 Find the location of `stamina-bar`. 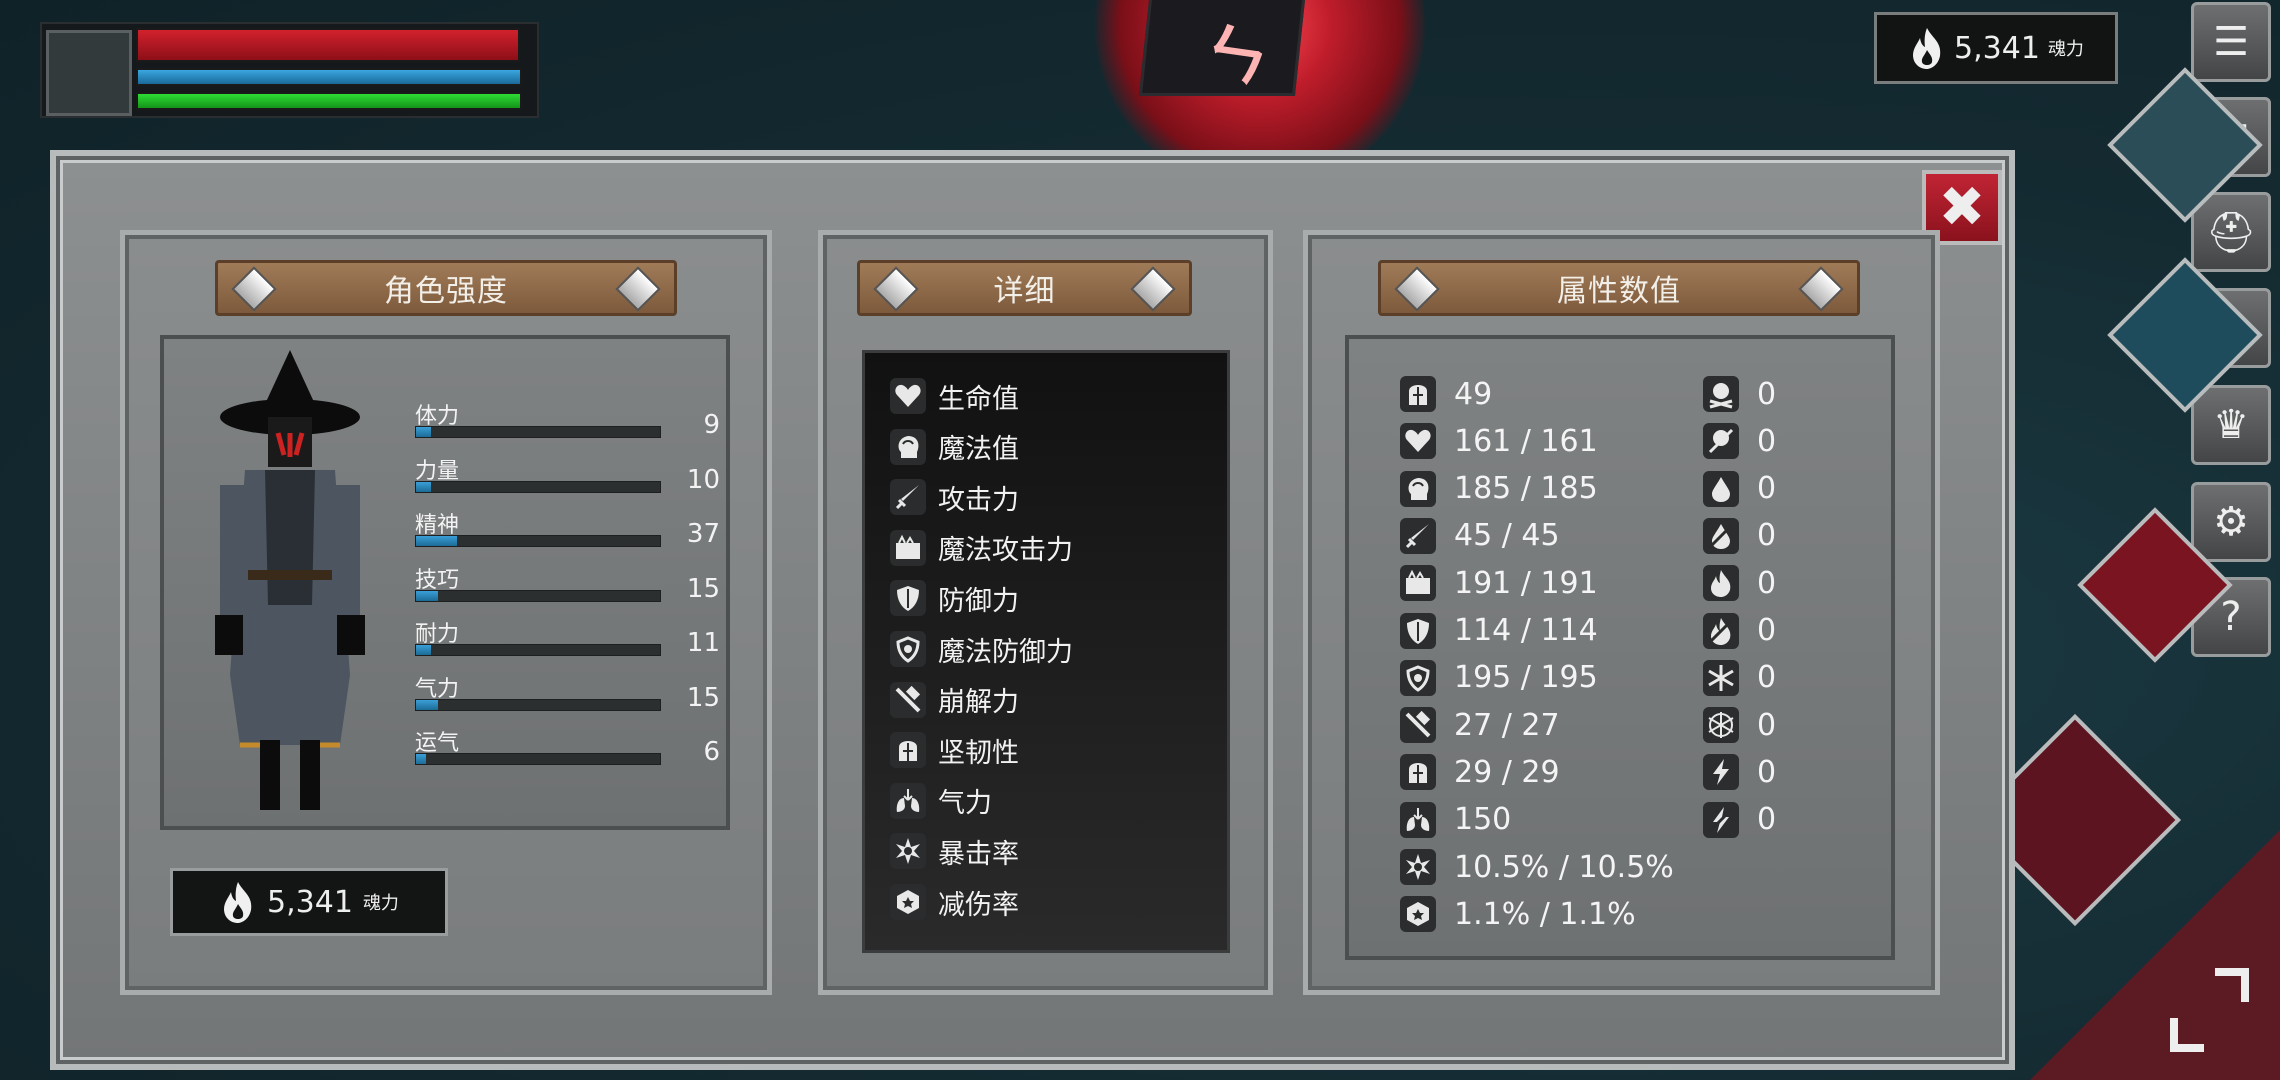

stamina-bar is located at coordinates (329, 101).